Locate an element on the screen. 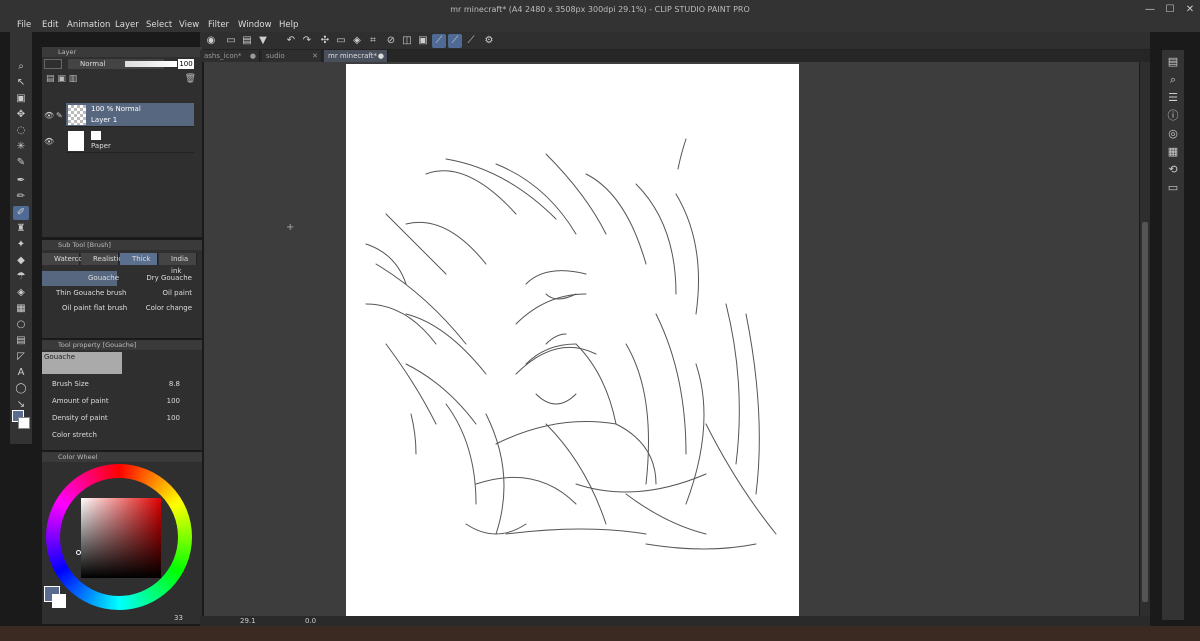 The height and width of the screenshot is (641, 1200). tool-property-title: Tool property [Gouache] is located at coordinates (122, 345).